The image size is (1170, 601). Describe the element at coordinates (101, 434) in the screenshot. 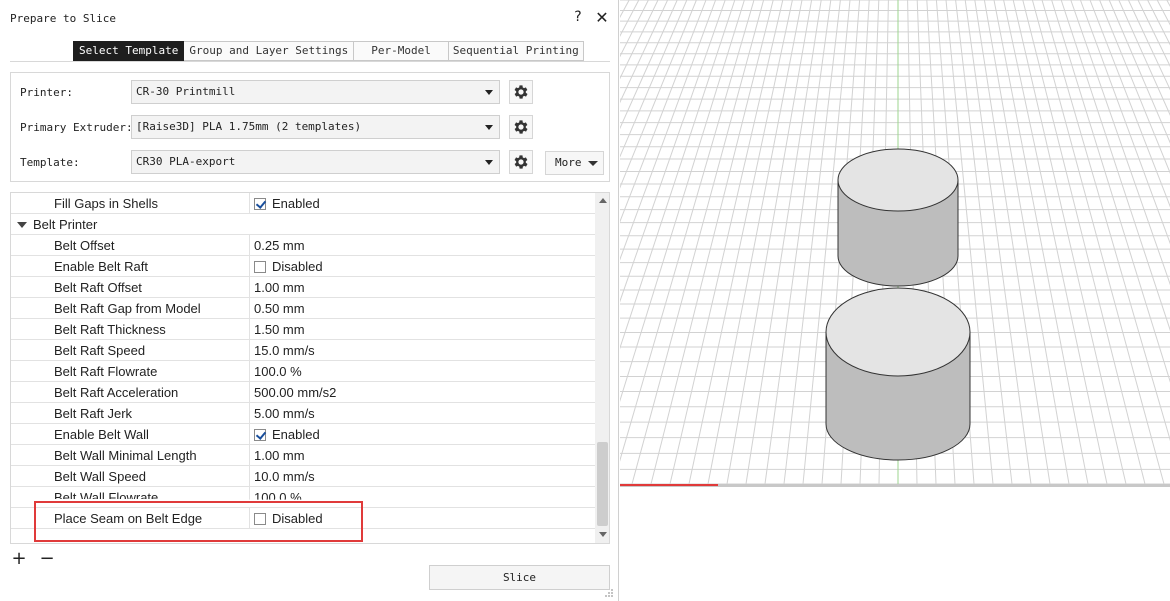

I see `setting-name: Enable Belt Wall` at that location.